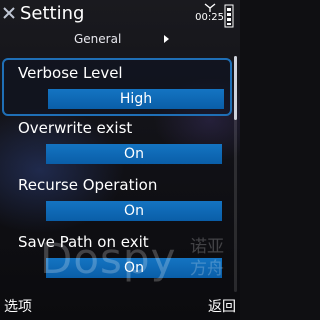  I want to click on watermark: Dospy 诺亚 方舟, so click(140, 263).